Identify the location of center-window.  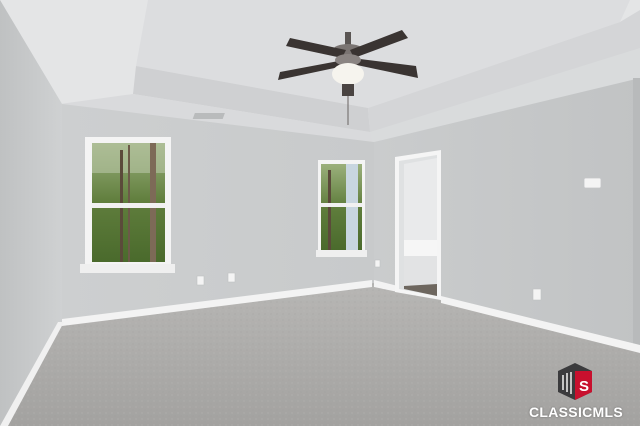
(341, 208).